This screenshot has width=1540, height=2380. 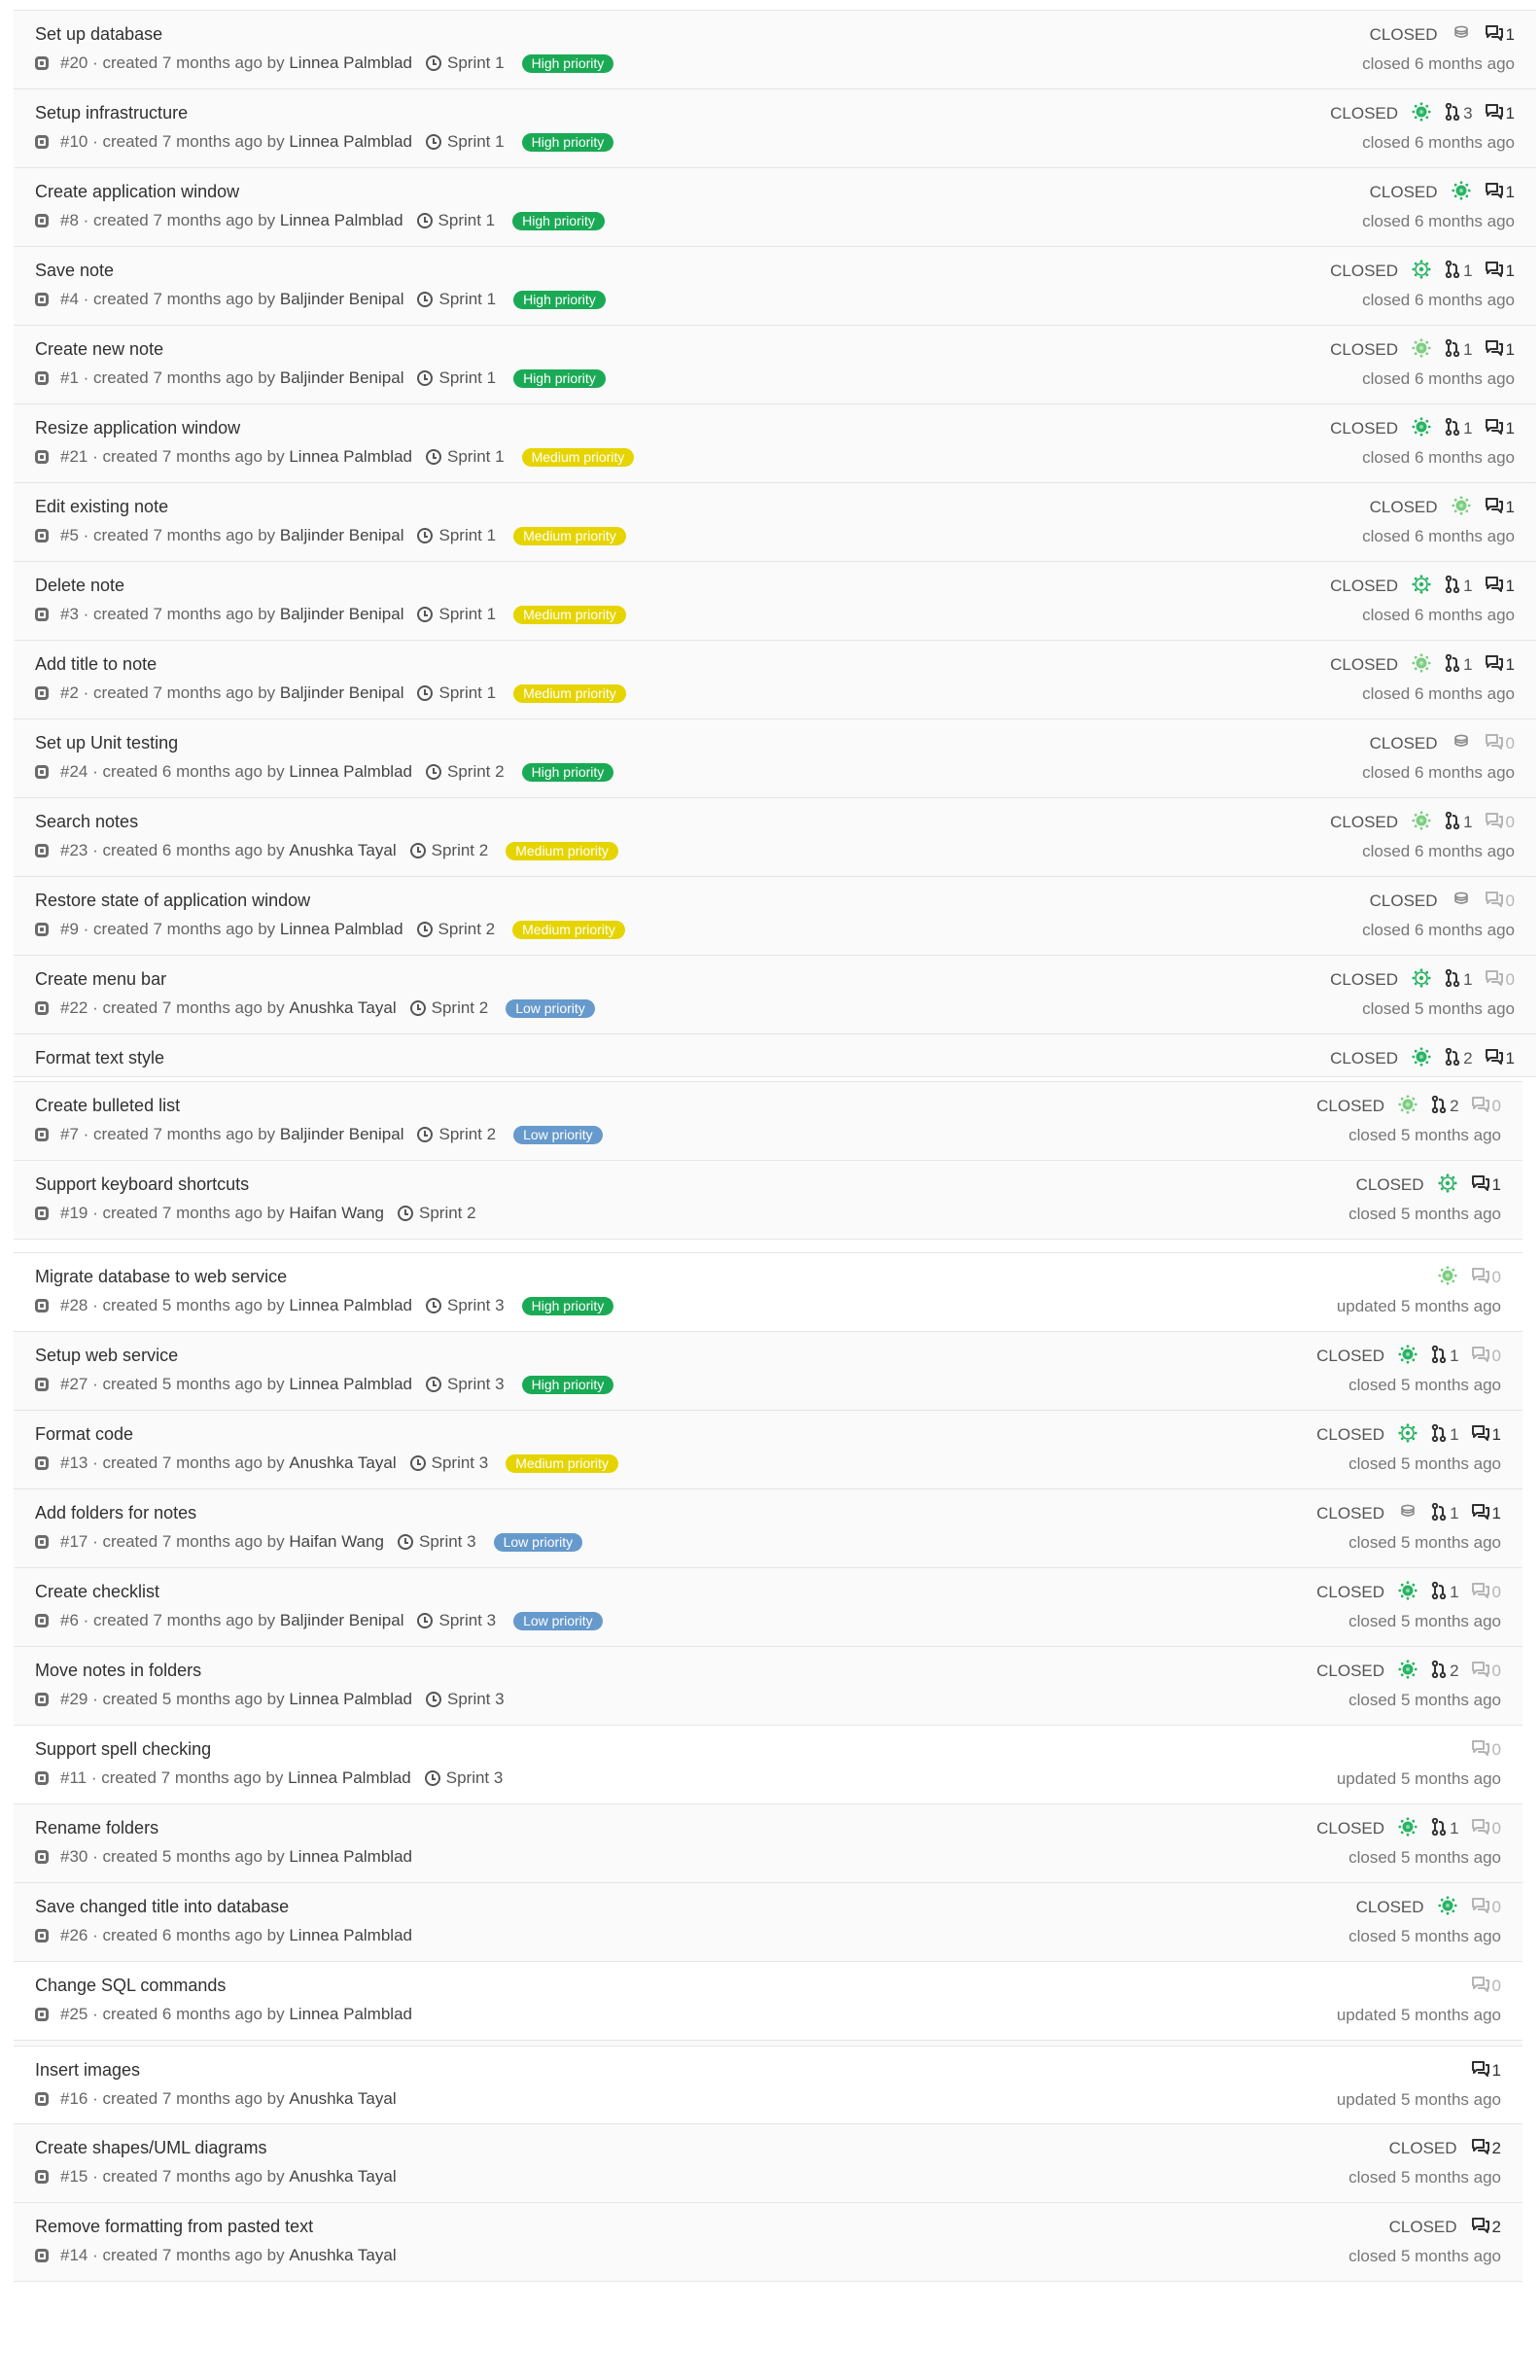 What do you see at coordinates (319, 1592) in the screenshot?
I see `issue-title-link: Create checklist` at bounding box center [319, 1592].